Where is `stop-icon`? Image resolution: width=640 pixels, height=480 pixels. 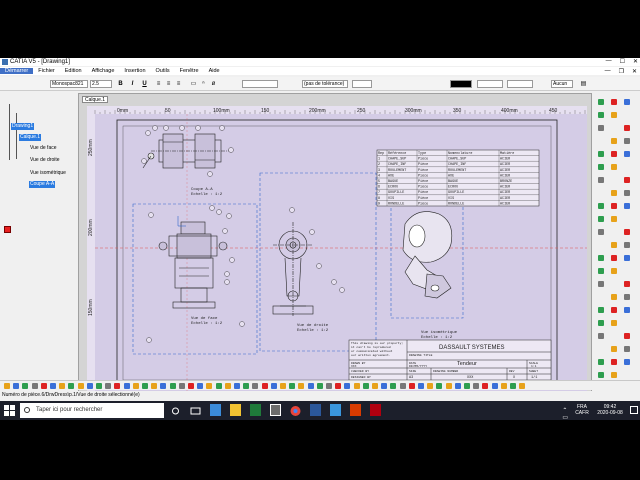 stop-icon is located at coordinates (7, 229).